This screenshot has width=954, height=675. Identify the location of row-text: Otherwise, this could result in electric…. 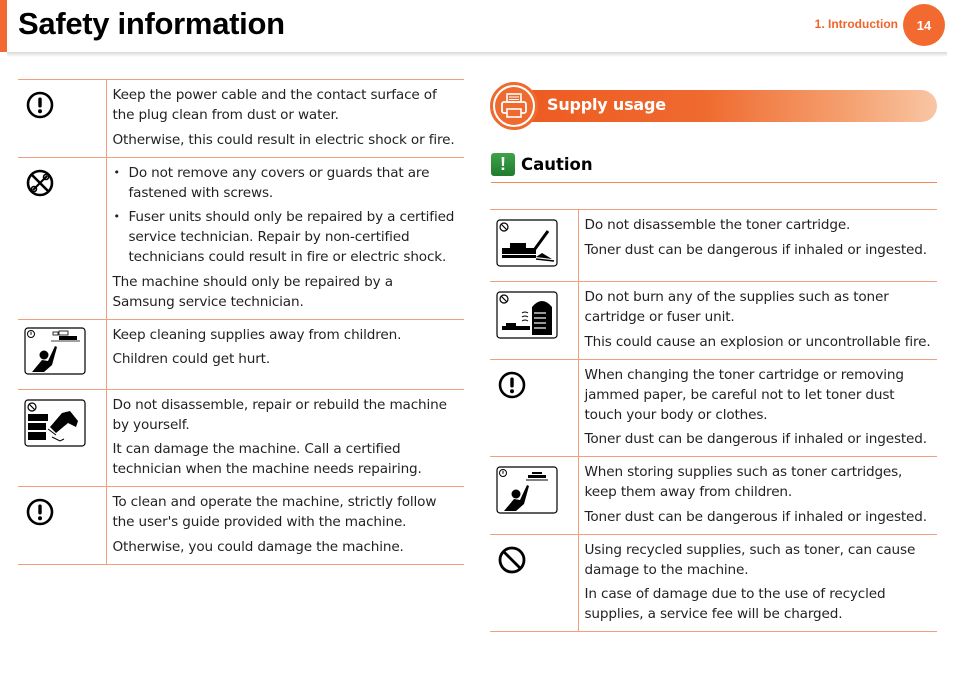
(283, 139).